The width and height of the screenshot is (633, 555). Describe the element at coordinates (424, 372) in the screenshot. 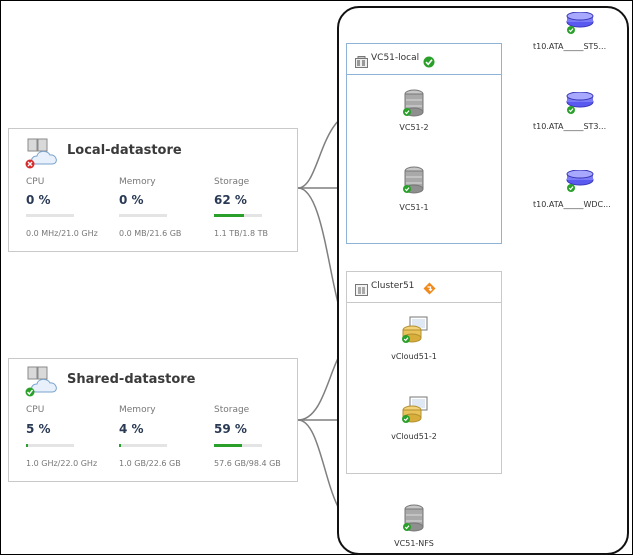

I see `cluster51-group: Cluster51` at that location.